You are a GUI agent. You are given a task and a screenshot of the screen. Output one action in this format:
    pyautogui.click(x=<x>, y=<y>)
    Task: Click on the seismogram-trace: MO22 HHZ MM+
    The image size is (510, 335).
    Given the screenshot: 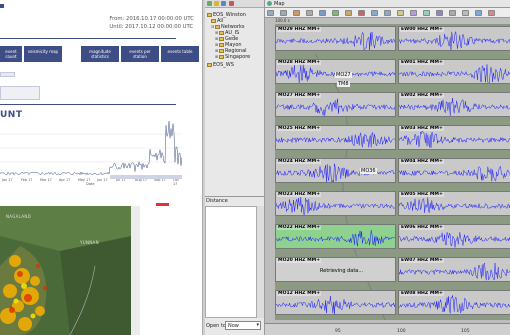 What is the action you would take?
    pyautogui.click(x=335, y=236)
    